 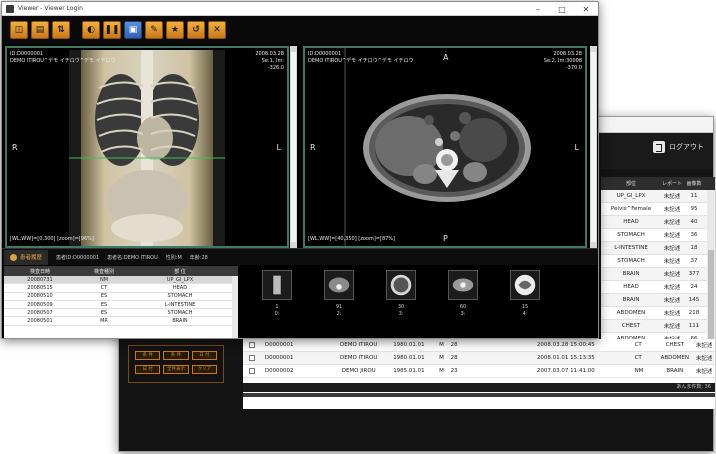 What do you see at coordinates (694, 183) in the screenshot?
I see `col-image-count: 画像数` at bounding box center [694, 183].